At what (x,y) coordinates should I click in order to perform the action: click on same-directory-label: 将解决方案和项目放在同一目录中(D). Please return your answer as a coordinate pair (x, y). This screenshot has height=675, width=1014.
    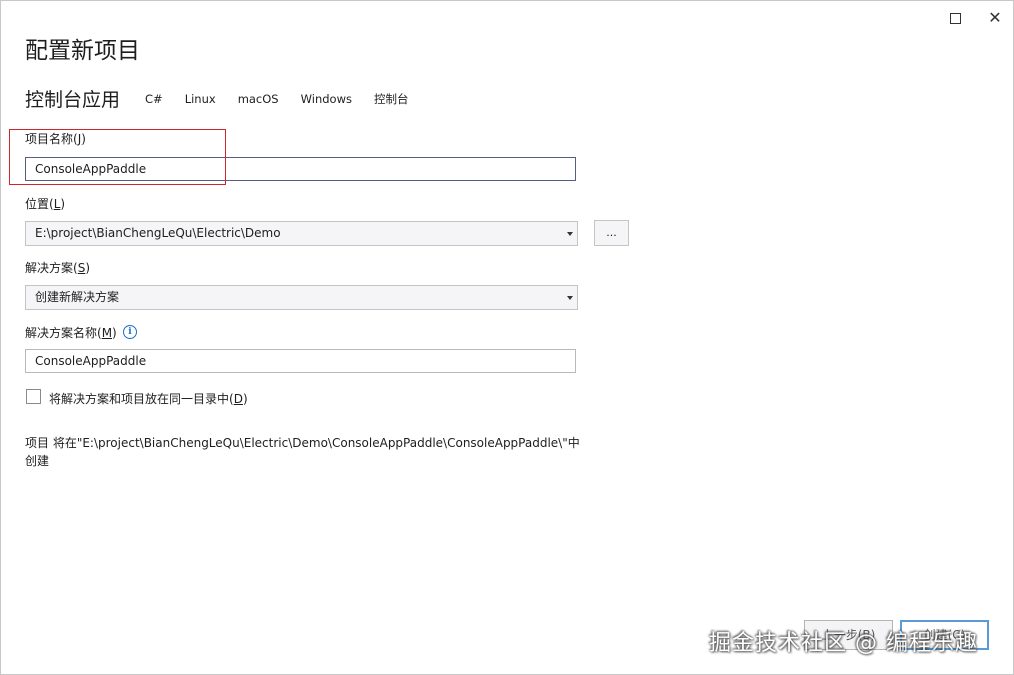
    Looking at the image, I should click on (148, 398).